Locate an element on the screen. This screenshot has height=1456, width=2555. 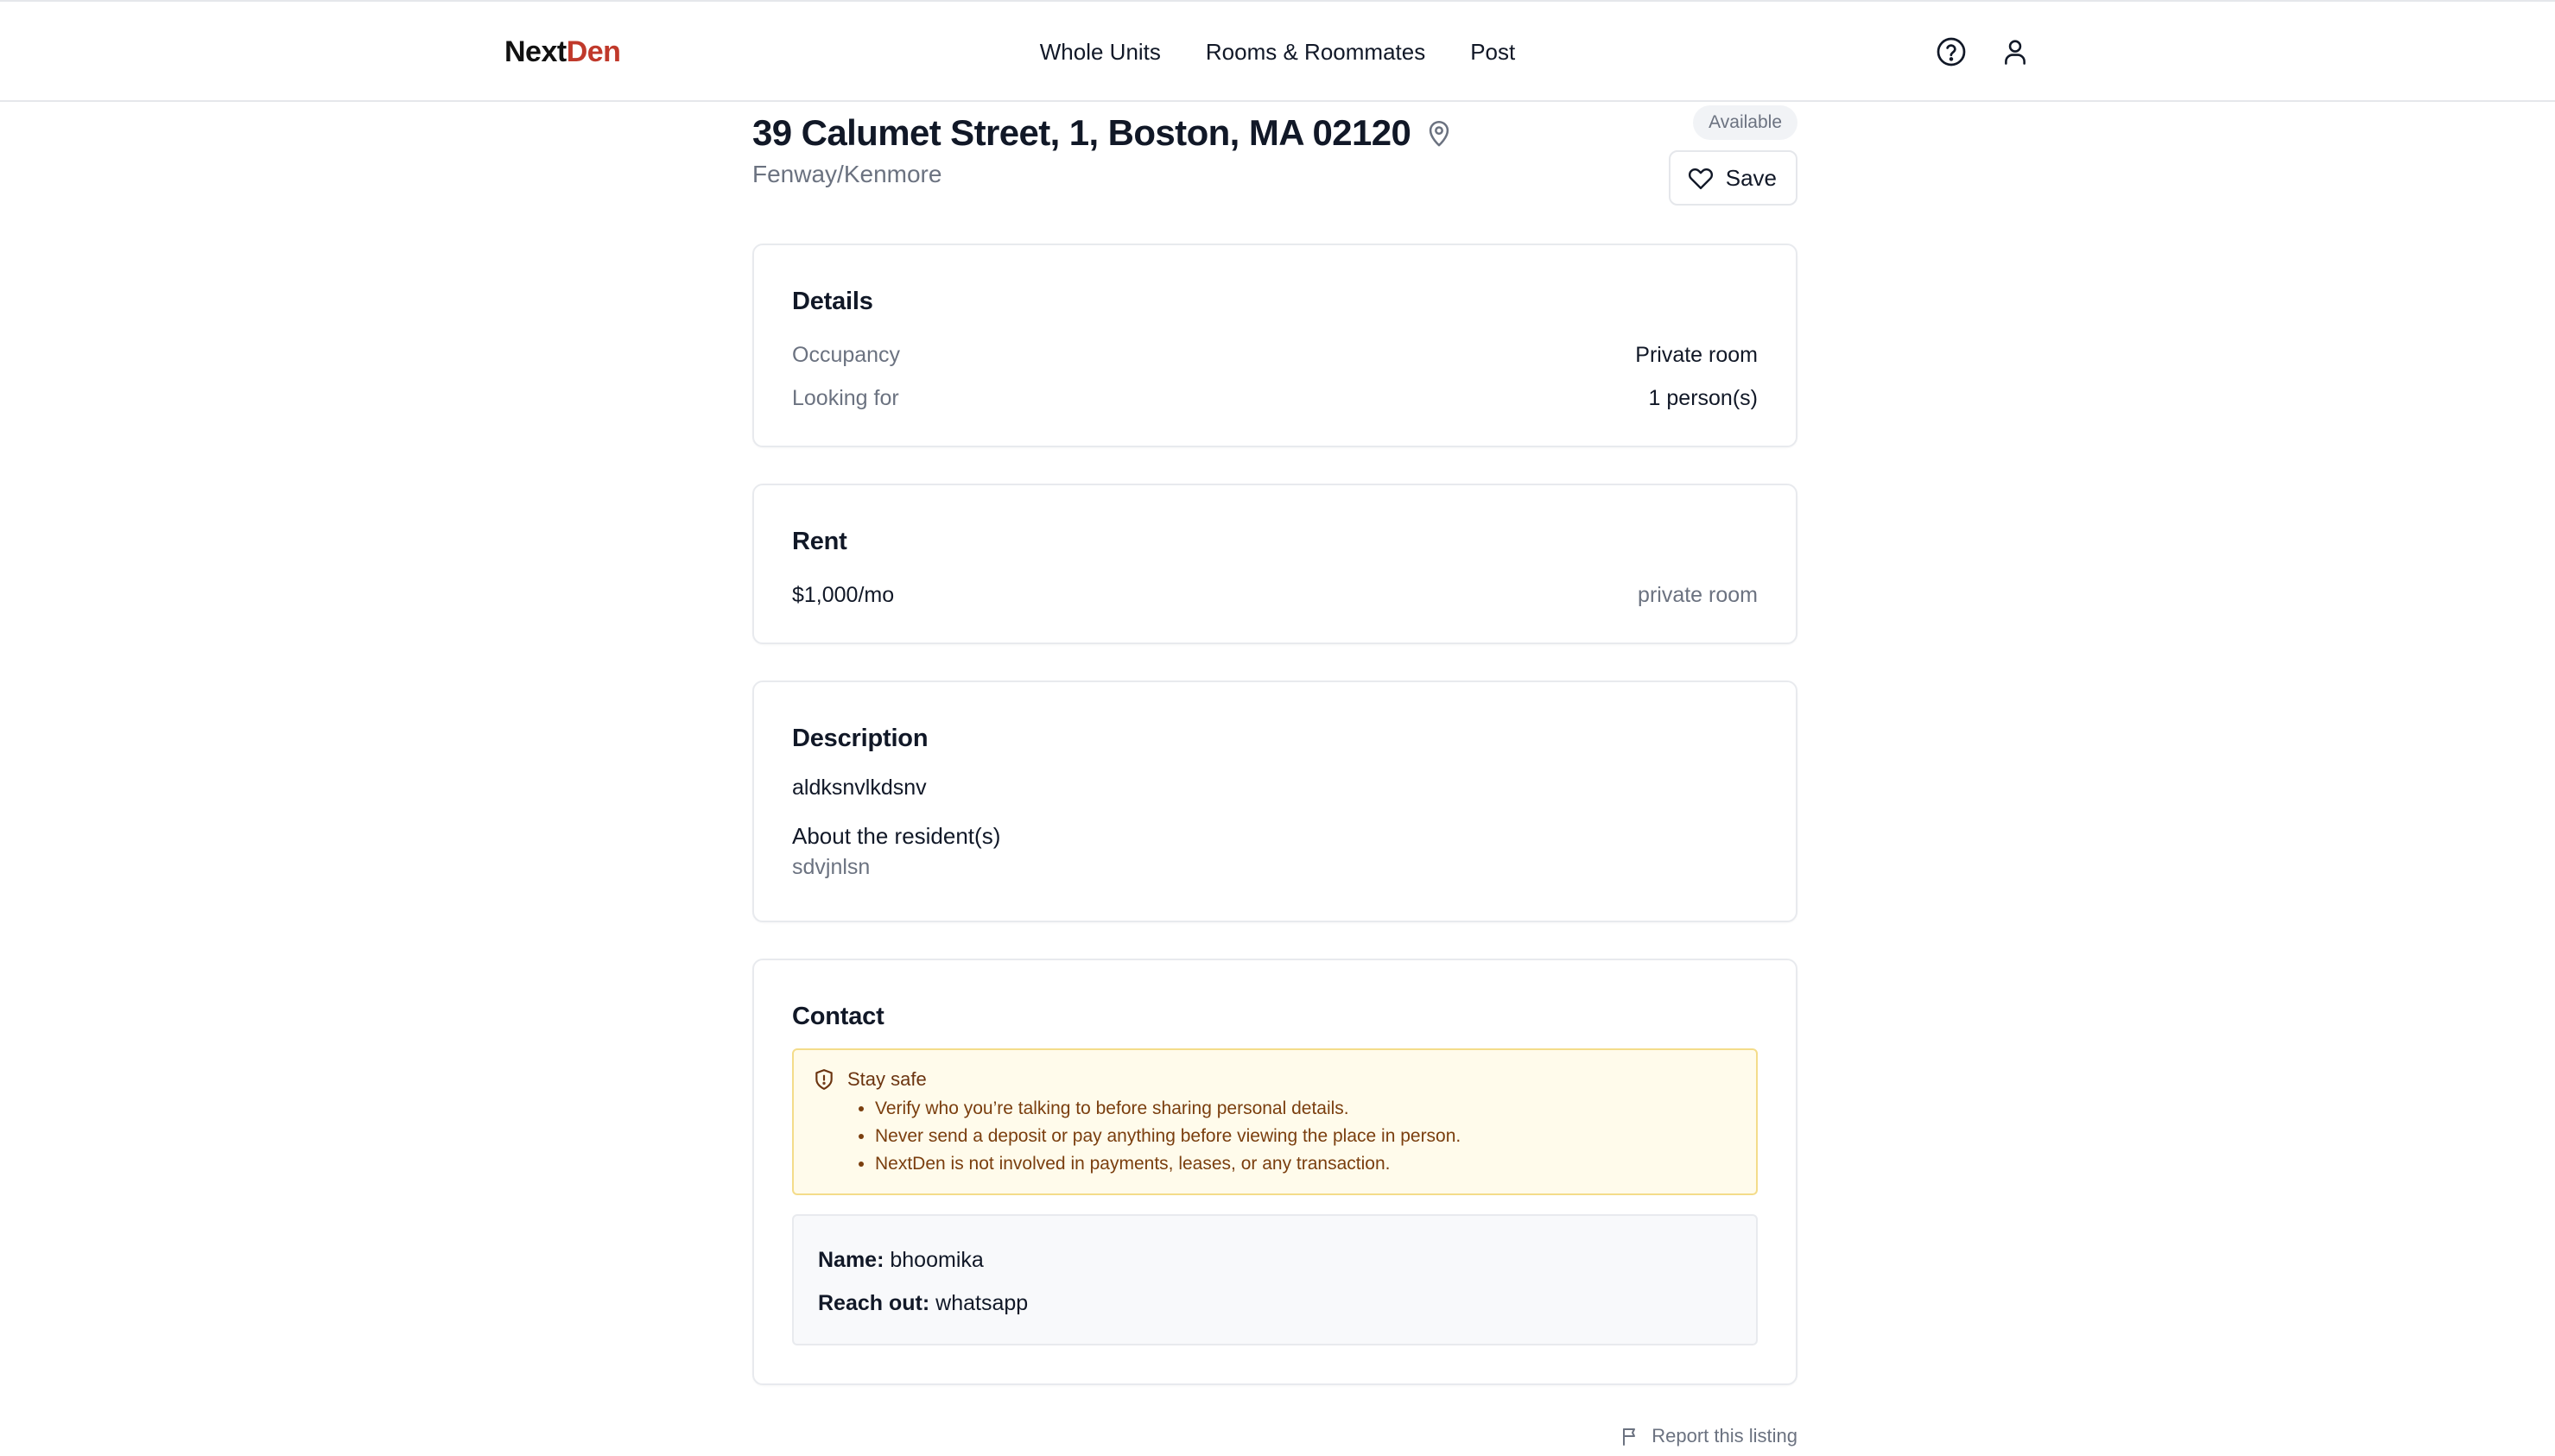
rent-card: Rent $1,000/mo private room is located at coordinates (1274, 564).